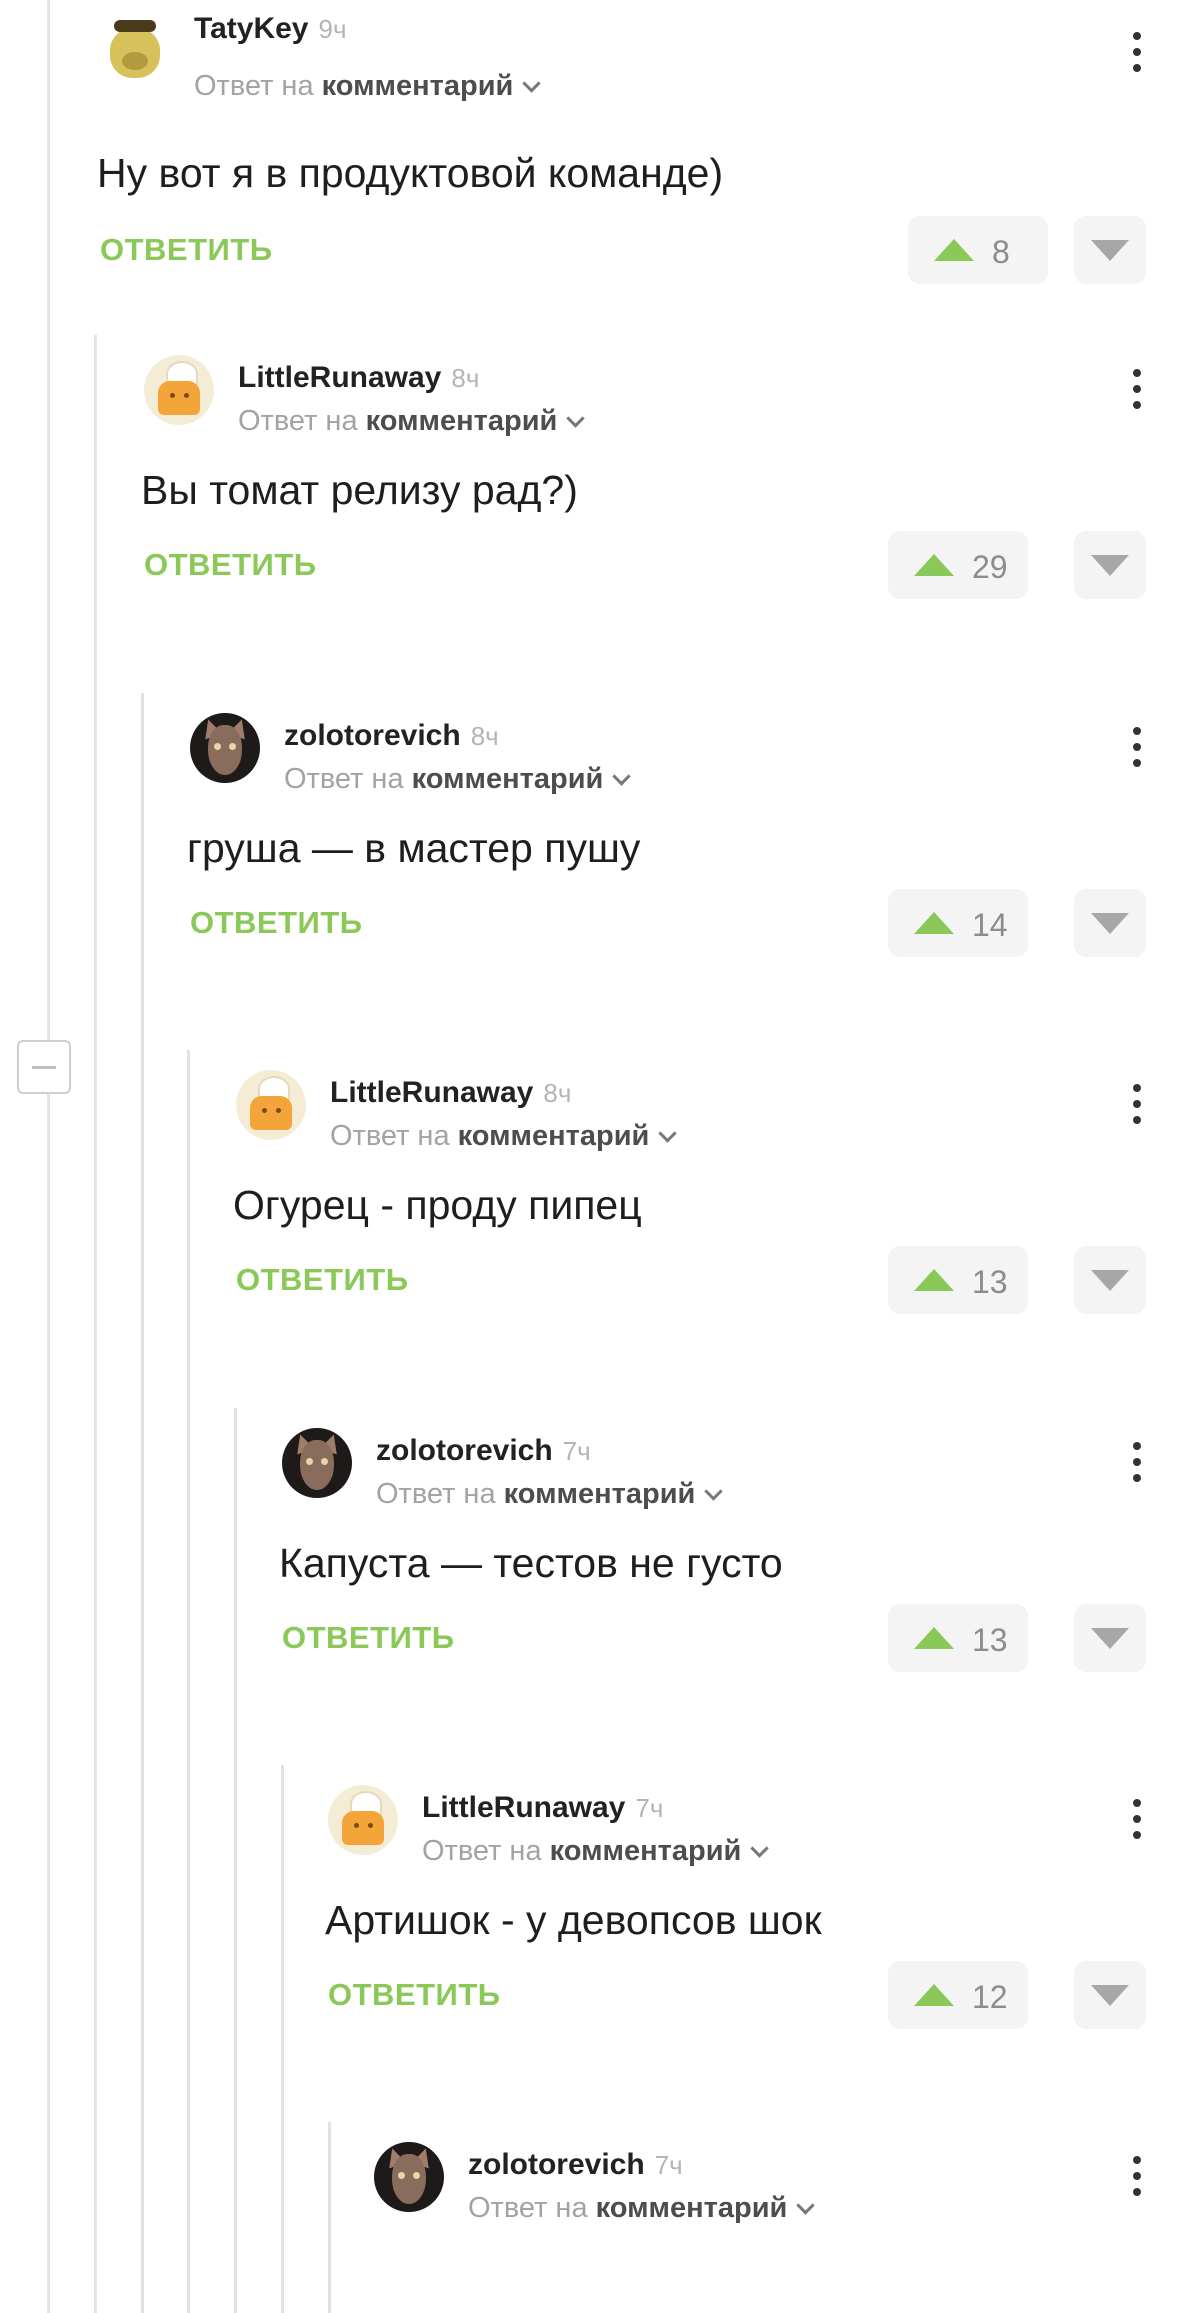 The image size is (1200, 2313). What do you see at coordinates (990, 1997) in the screenshot?
I see `vote-count: 12` at bounding box center [990, 1997].